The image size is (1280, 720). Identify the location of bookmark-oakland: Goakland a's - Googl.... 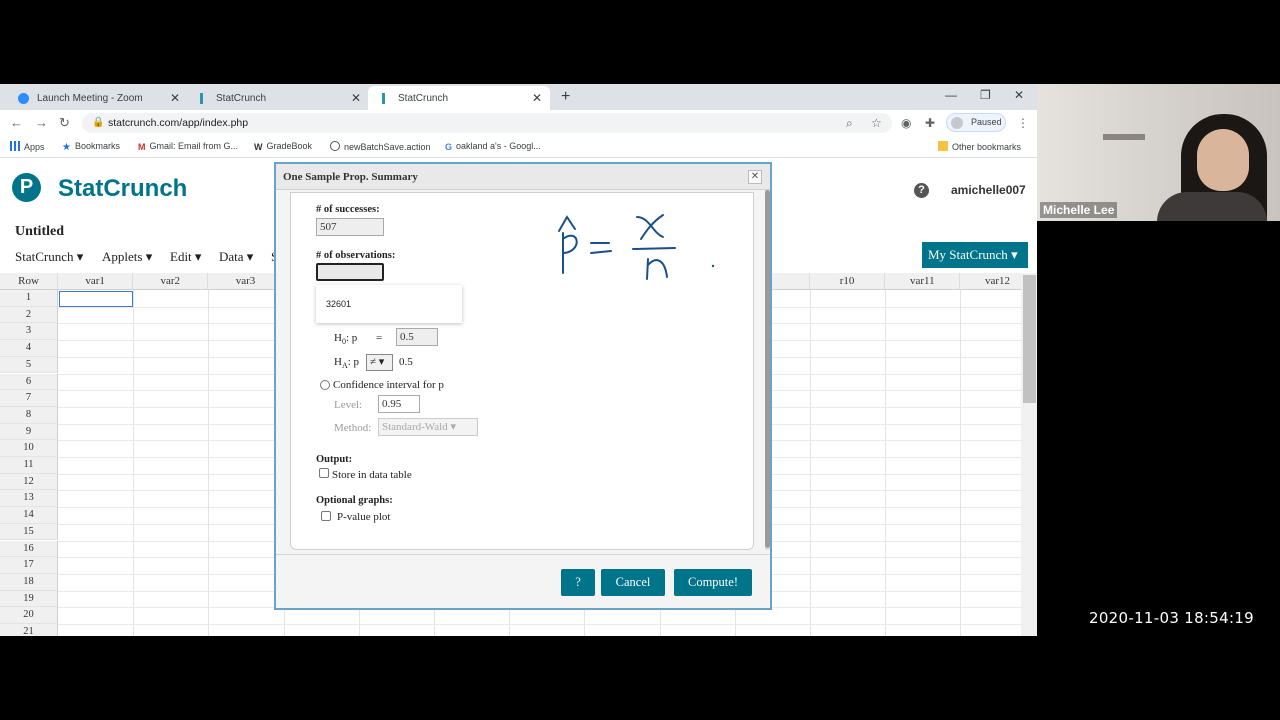
(493, 146).